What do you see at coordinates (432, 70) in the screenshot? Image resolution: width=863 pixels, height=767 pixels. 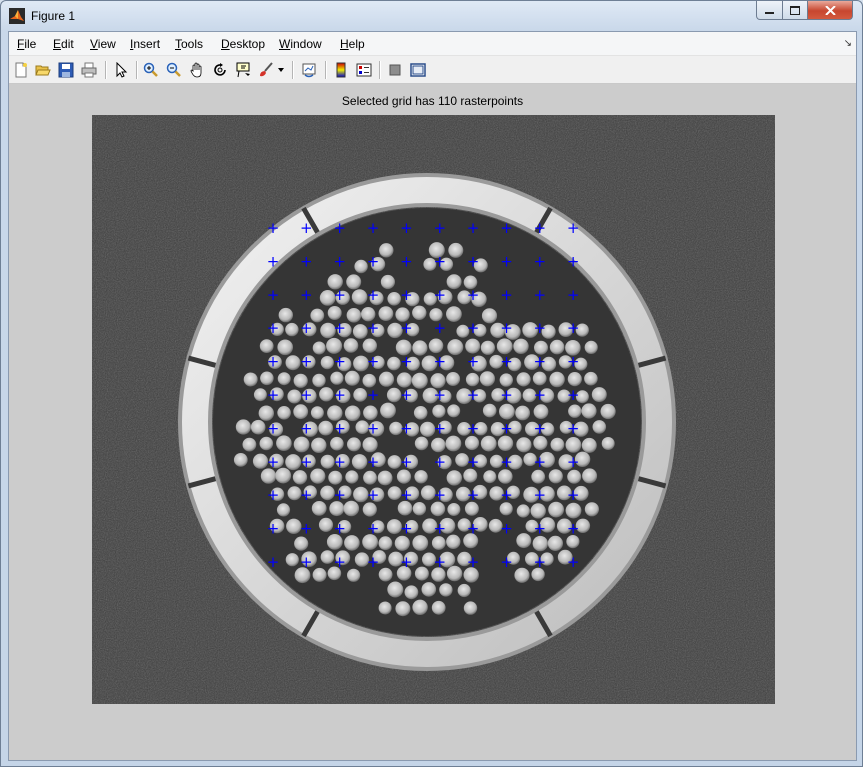 I see `figure-toolbar` at bounding box center [432, 70].